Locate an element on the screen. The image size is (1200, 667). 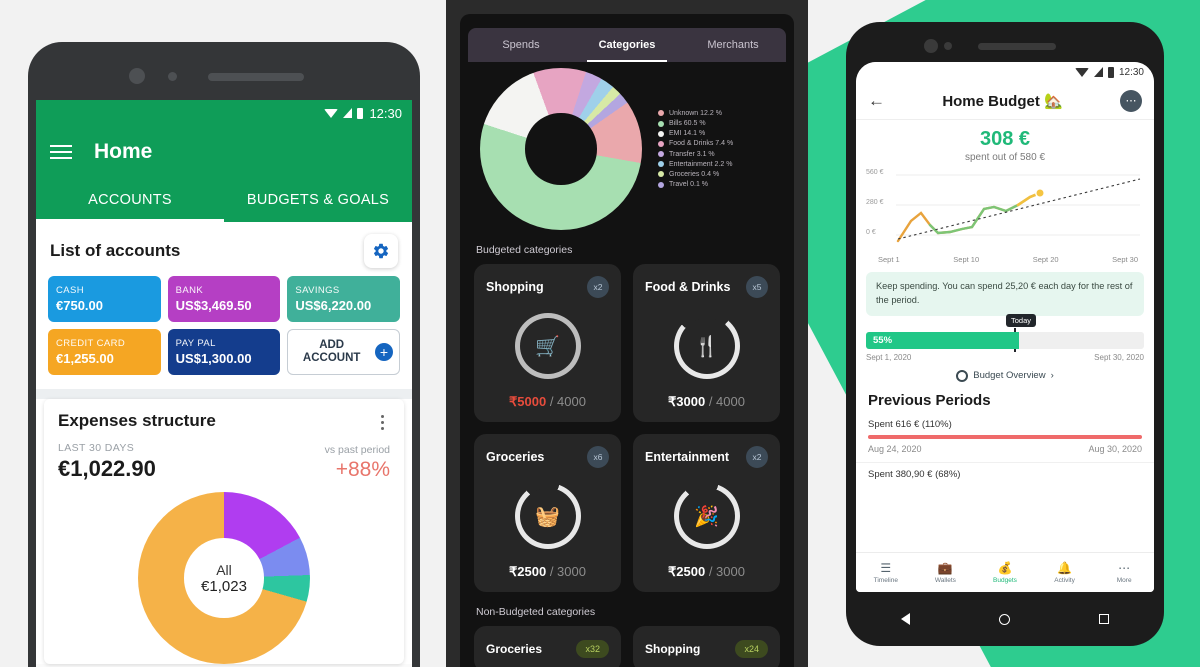
nav-label: Timeline is located at coordinates (885, 580).